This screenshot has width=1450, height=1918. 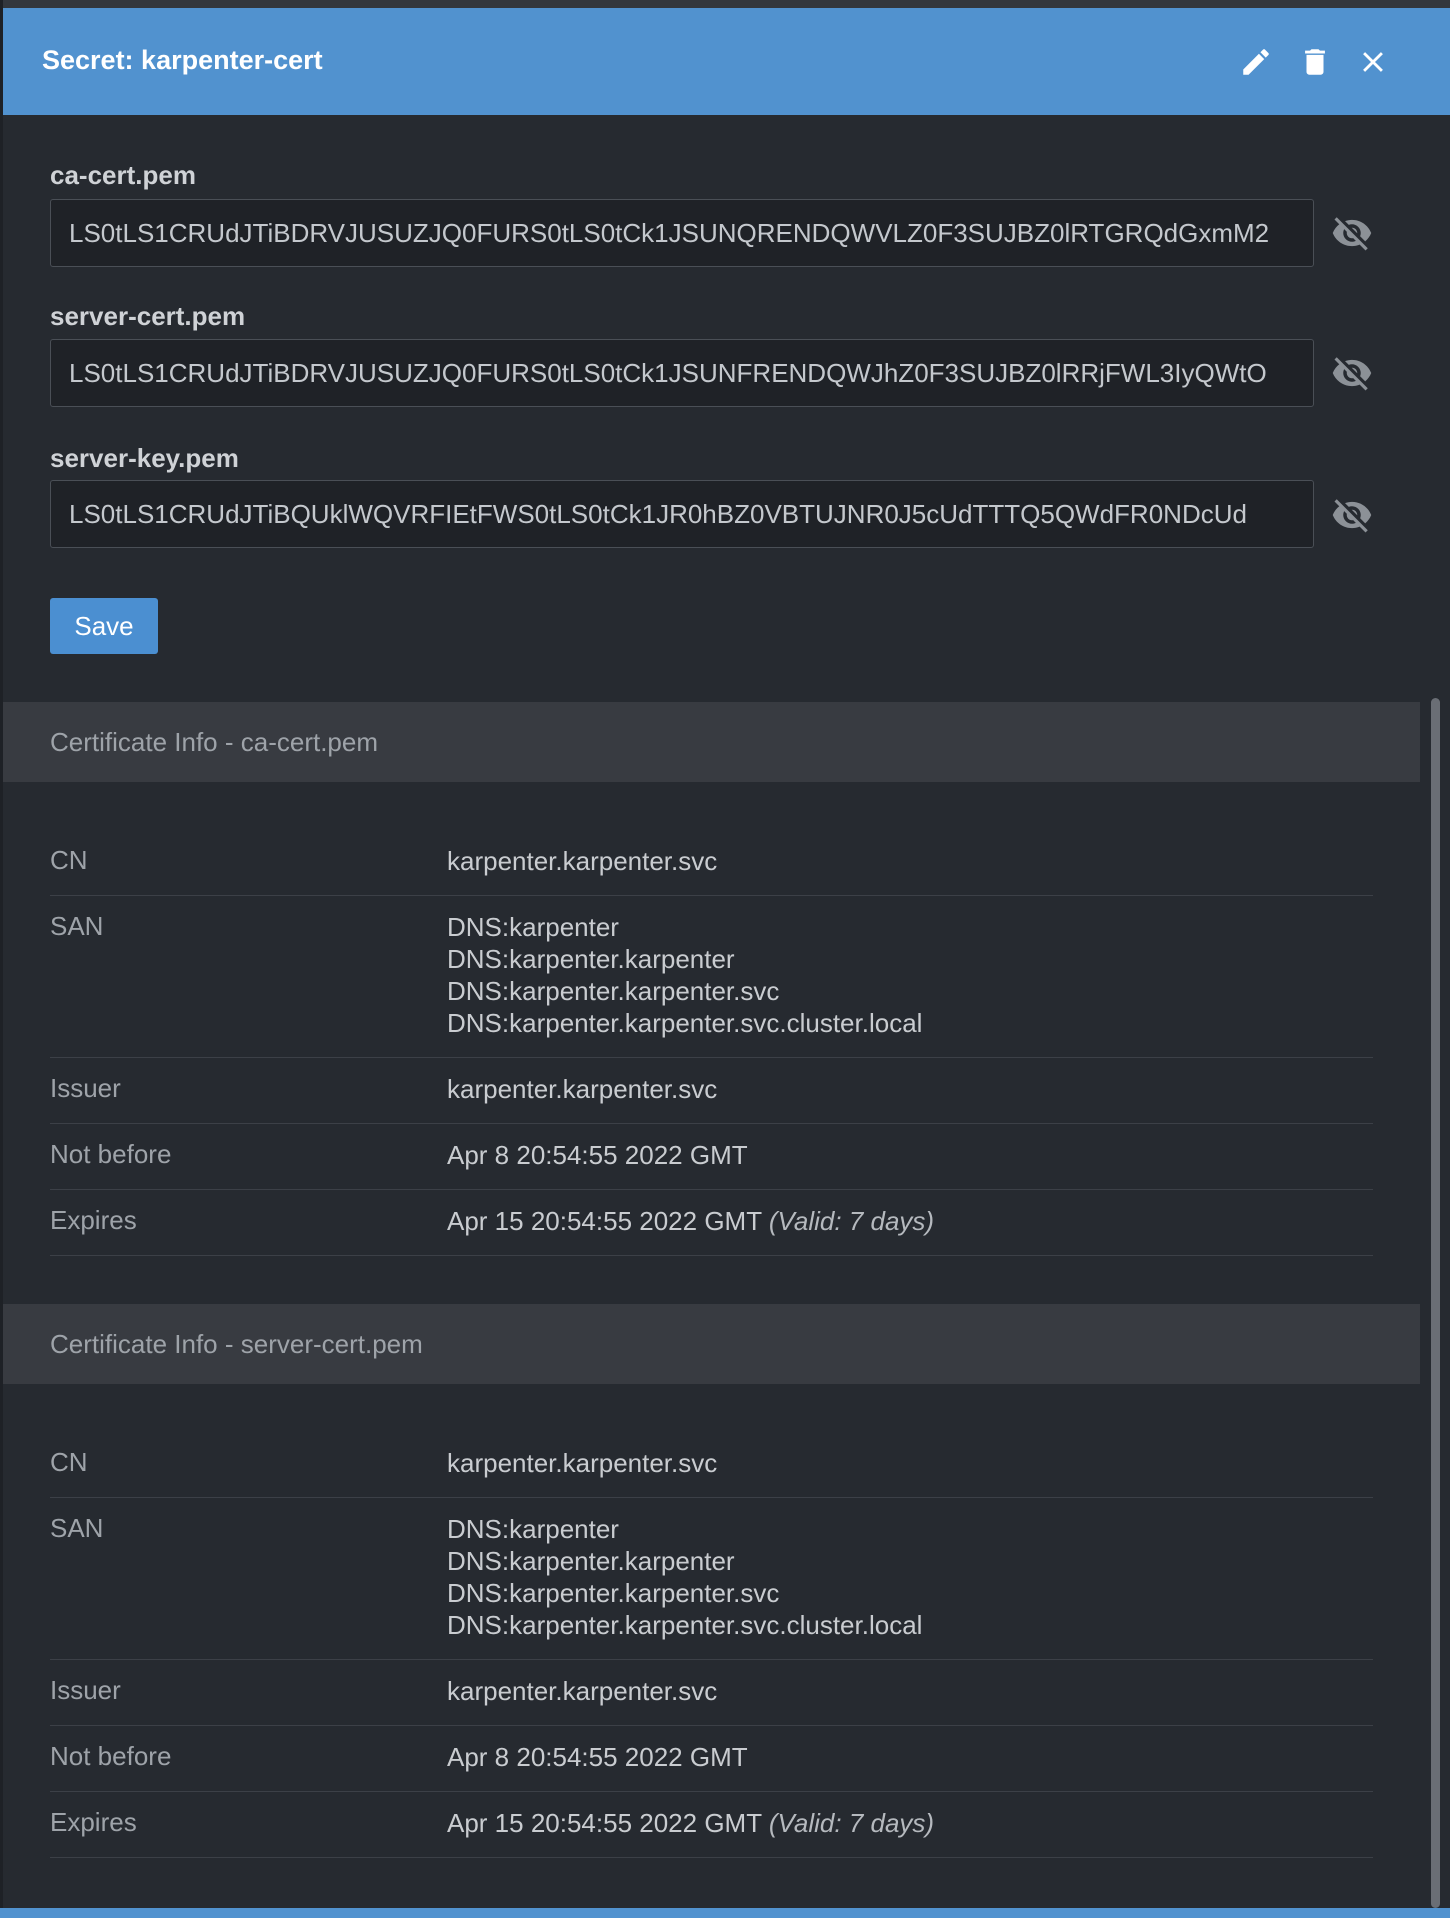 I want to click on field-label-server-cert: server-cert.pem, so click(x=148, y=316).